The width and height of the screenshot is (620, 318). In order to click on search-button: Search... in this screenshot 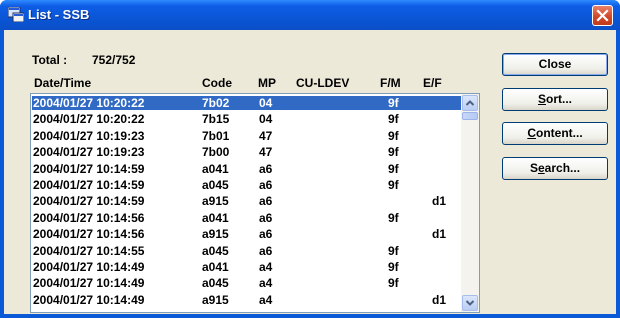, I will do `click(555, 168)`.